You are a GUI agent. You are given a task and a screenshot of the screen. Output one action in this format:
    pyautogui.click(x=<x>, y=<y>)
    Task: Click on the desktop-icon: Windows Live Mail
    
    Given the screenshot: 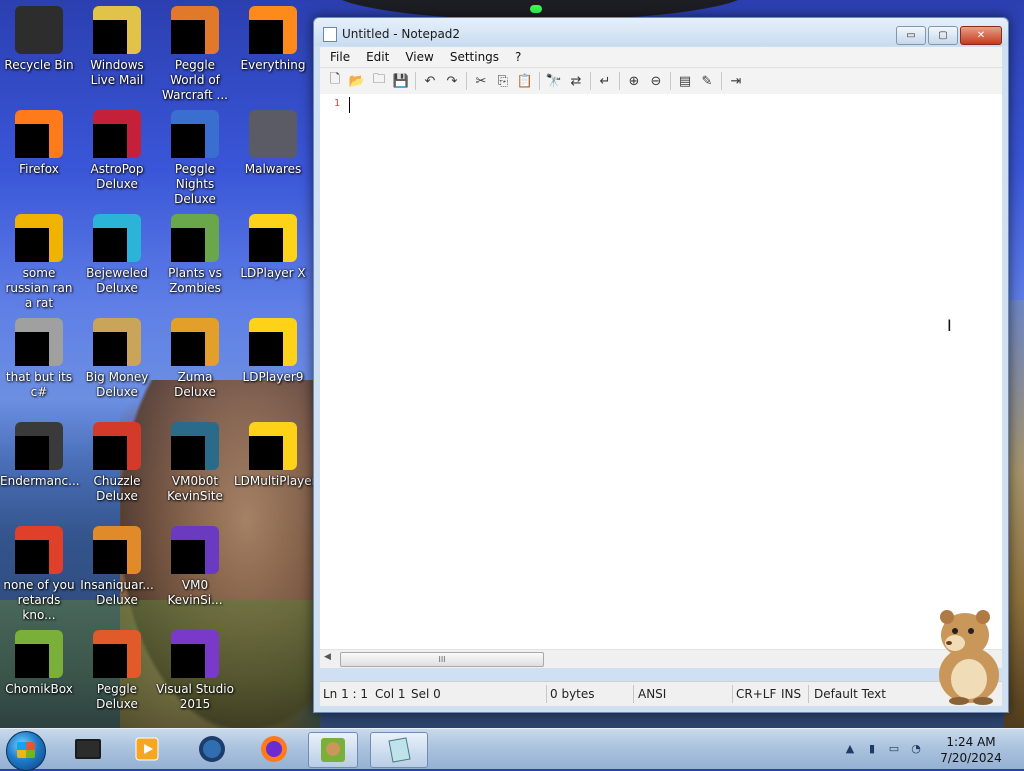 What is the action you would take?
    pyautogui.click(x=117, y=44)
    